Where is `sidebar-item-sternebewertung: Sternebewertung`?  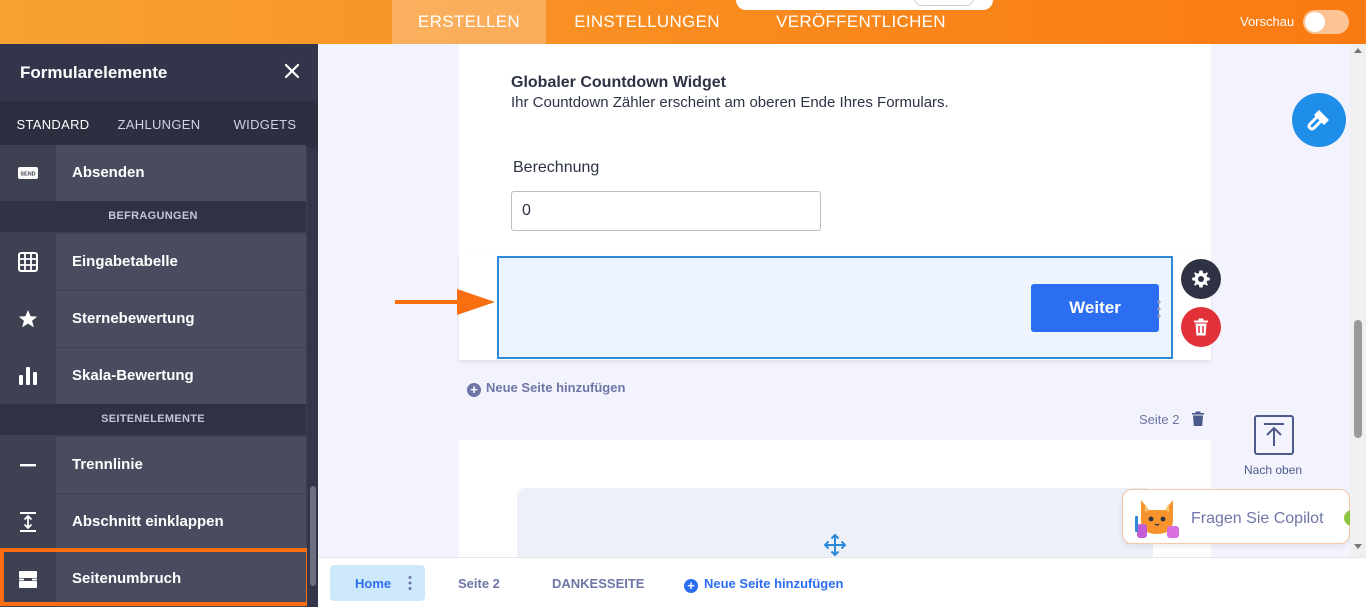 sidebar-item-sternebewertung: Sternebewertung is located at coordinates (153, 319).